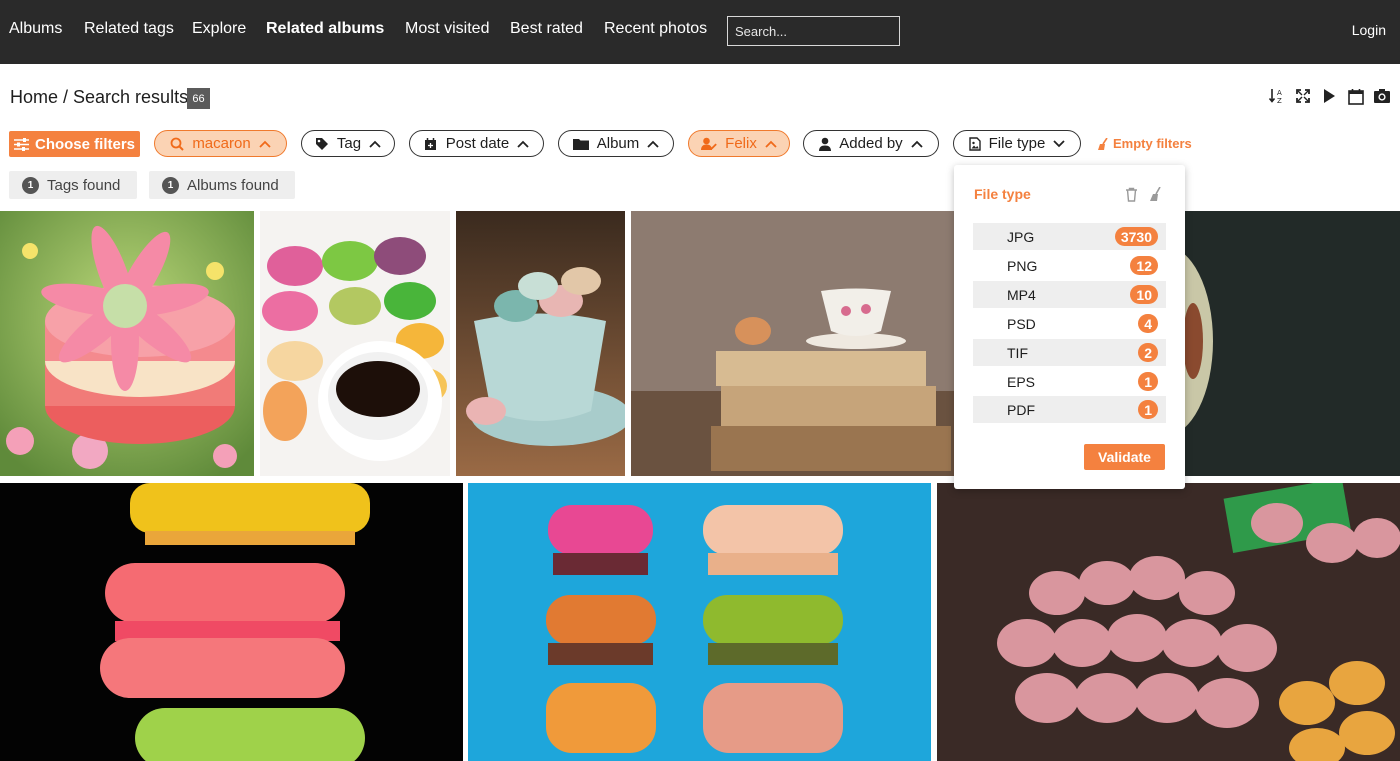  Describe the element at coordinates (1021, 409) in the screenshot. I see `option-label: PDF` at that location.